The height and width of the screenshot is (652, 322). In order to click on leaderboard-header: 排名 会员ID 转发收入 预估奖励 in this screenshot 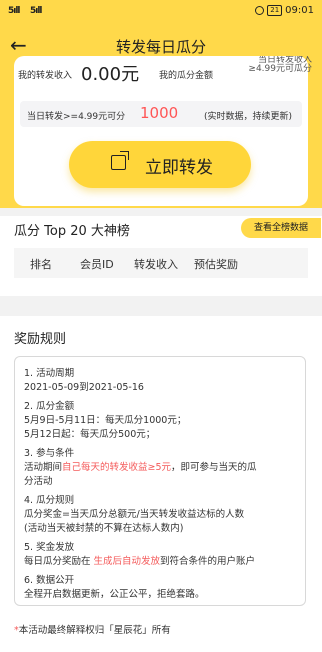, I will do `click(161, 263)`.